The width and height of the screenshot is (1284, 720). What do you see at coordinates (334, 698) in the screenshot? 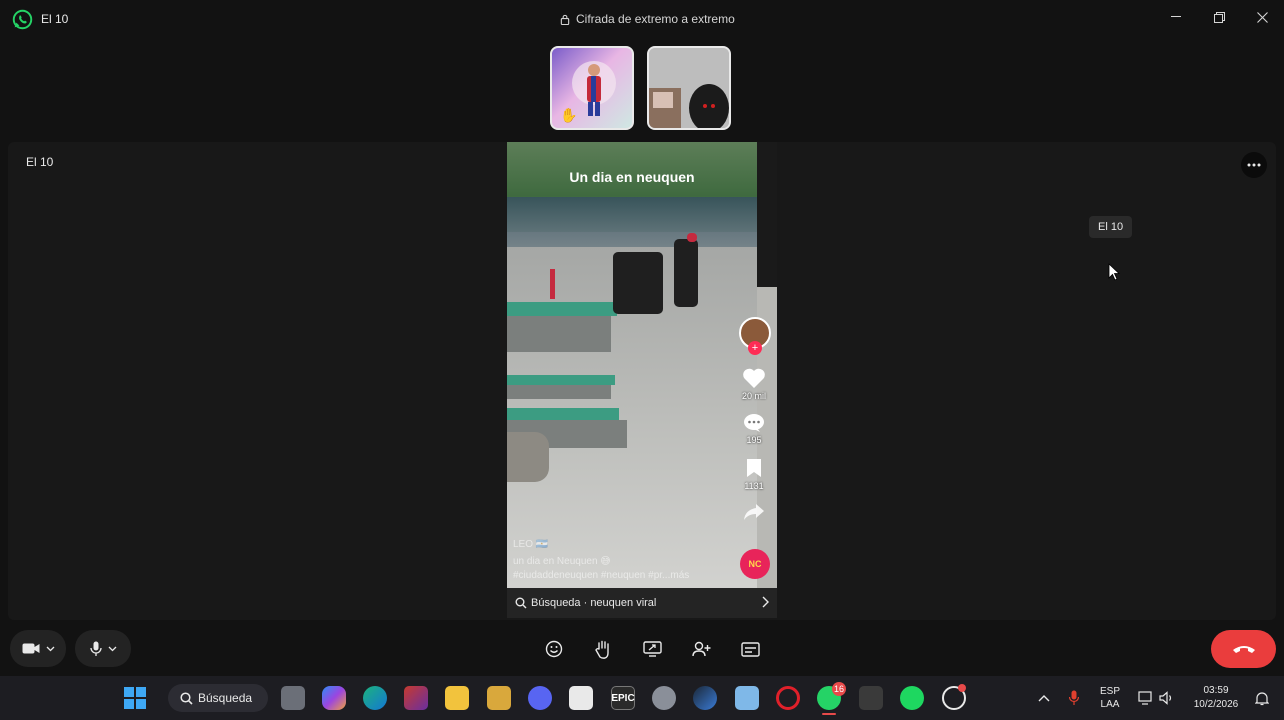
I see `copilot-icon` at bounding box center [334, 698].